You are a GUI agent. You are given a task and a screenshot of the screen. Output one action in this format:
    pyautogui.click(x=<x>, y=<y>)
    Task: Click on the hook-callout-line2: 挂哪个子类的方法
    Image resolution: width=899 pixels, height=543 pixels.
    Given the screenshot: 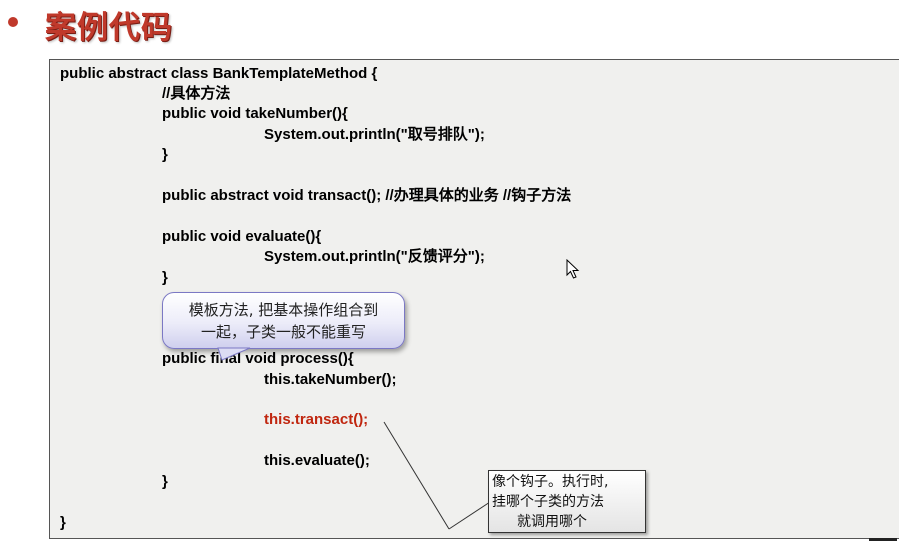 What is the action you would take?
    pyautogui.click(x=548, y=502)
    